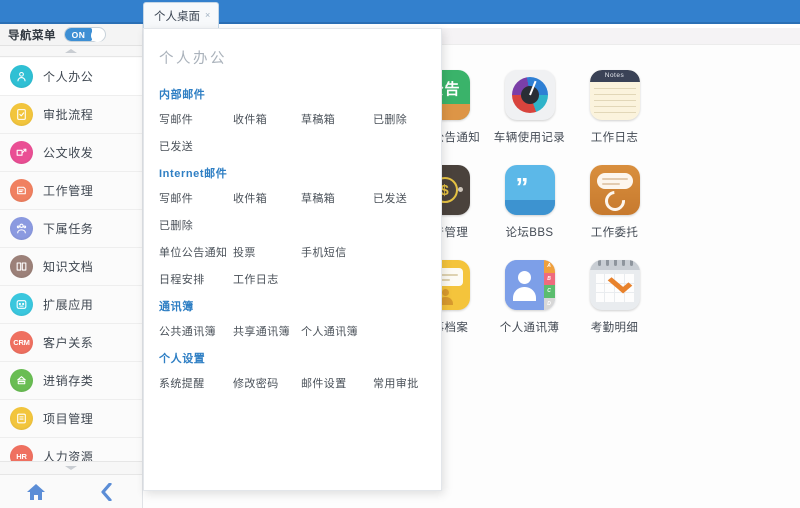  What do you see at coordinates (71, 419) in the screenshot?
I see `sidebar-item-10: 项目管理` at bounding box center [71, 419].